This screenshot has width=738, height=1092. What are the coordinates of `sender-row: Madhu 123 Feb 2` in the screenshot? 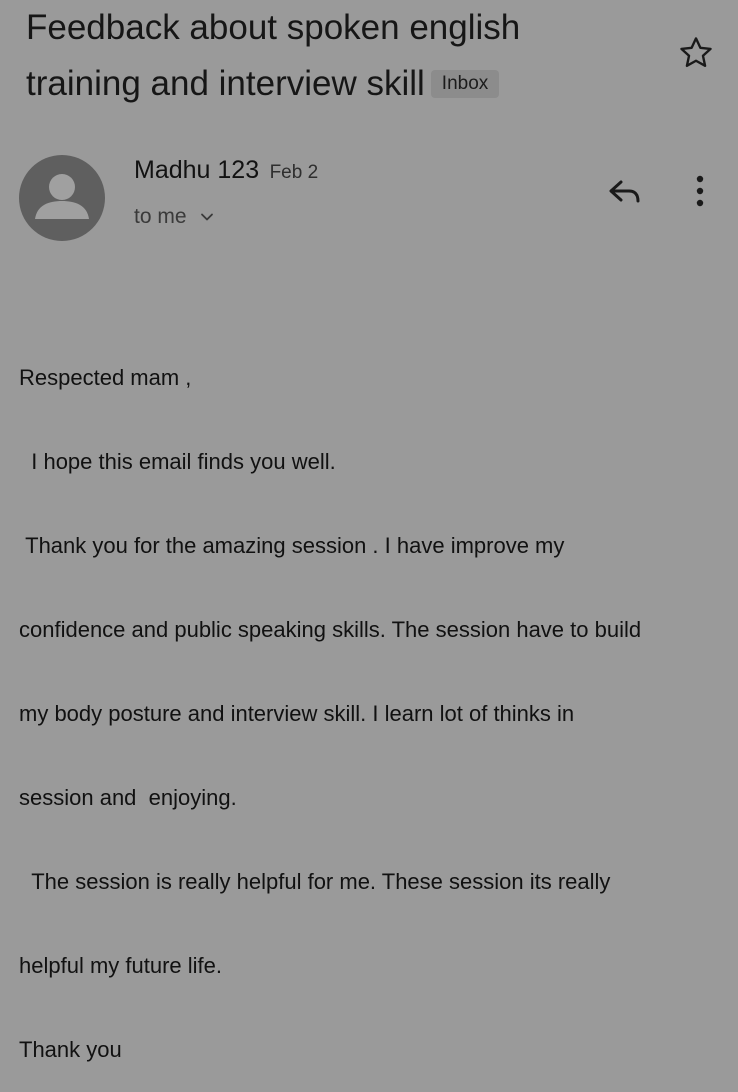 It's located at (226, 174).